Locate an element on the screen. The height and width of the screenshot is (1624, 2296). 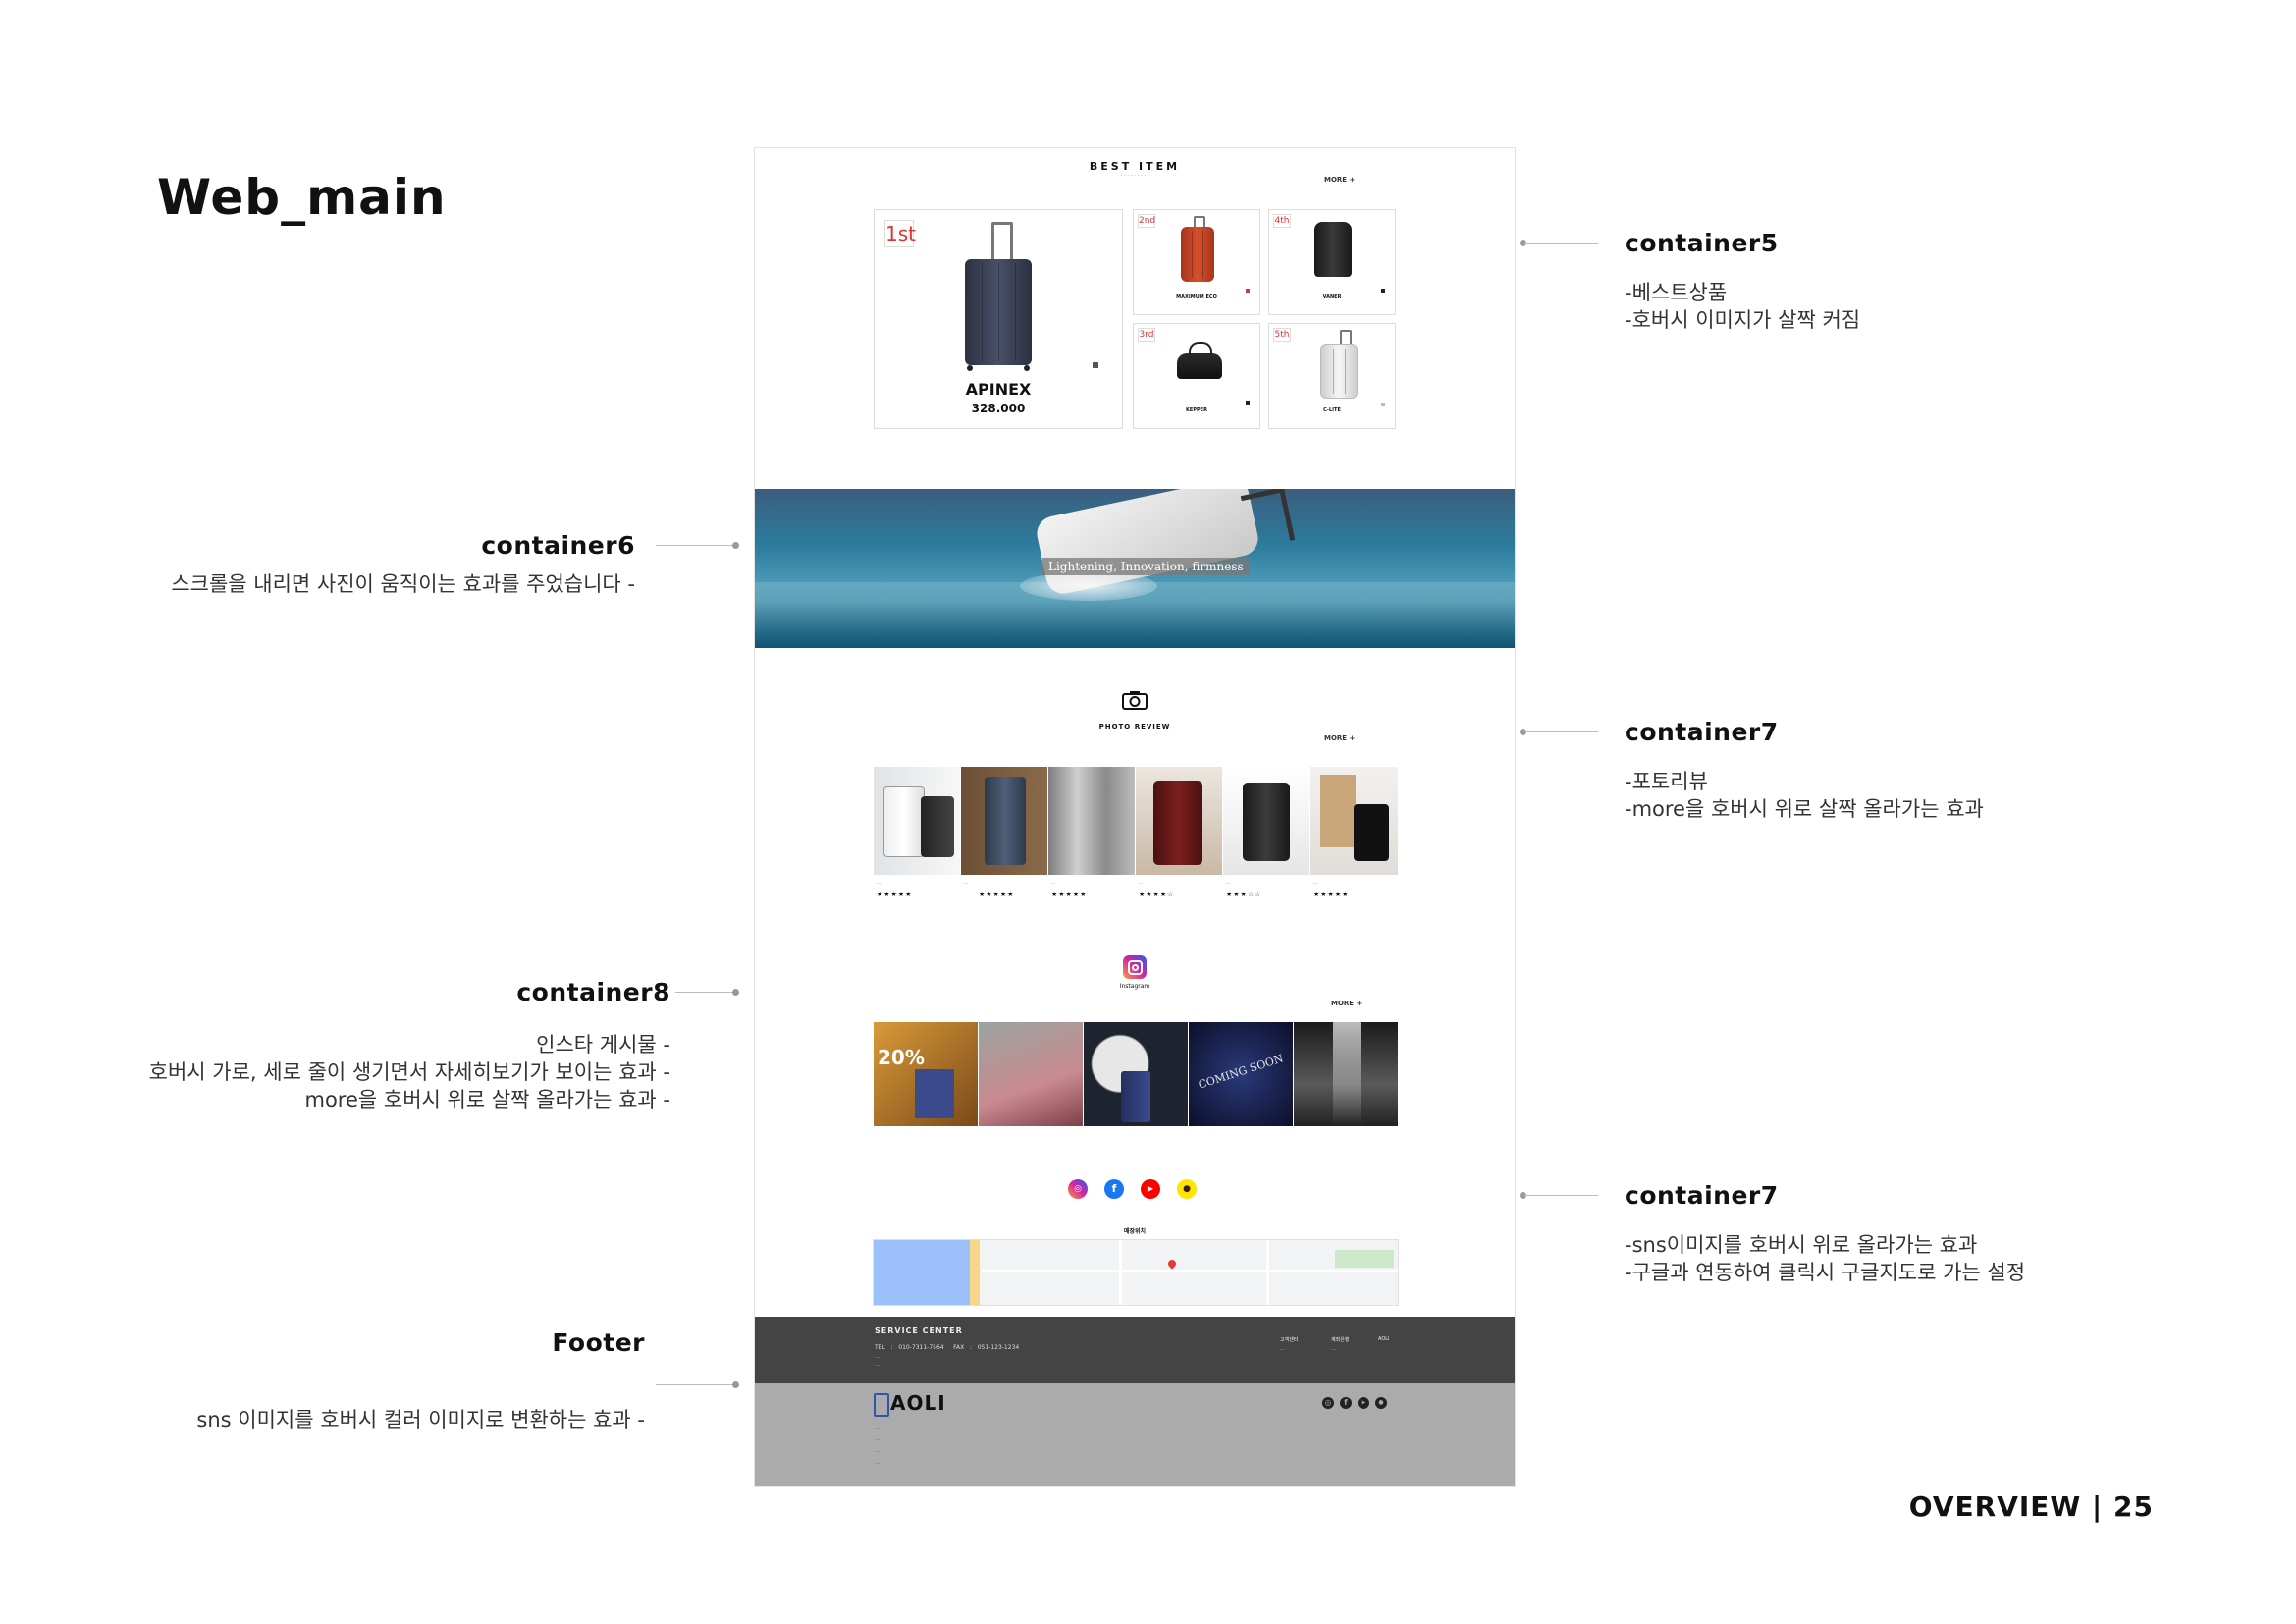
container8-line: more을 호버시 위로 살짝 올라가는 효과 - is located at coordinates (487, 1099).